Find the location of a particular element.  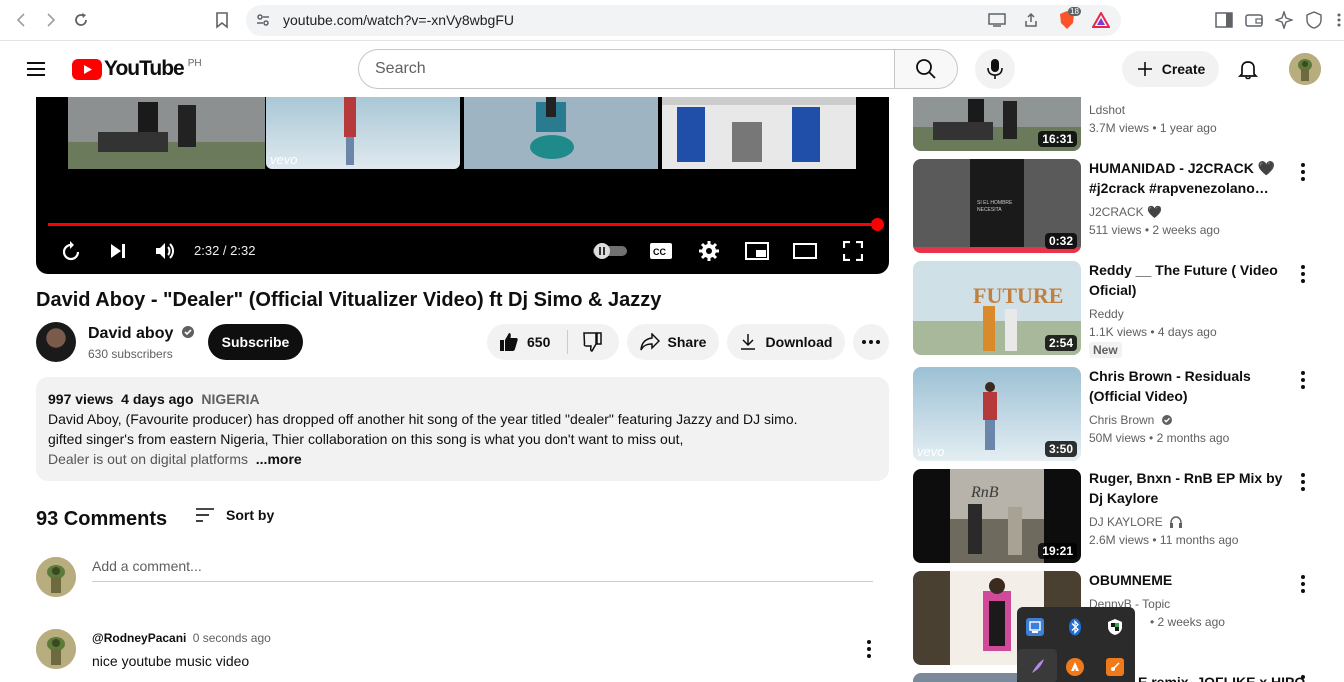

rec-title-3: Reddy __ The Future ( Video Oficial) is located at coordinates (1191, 280).